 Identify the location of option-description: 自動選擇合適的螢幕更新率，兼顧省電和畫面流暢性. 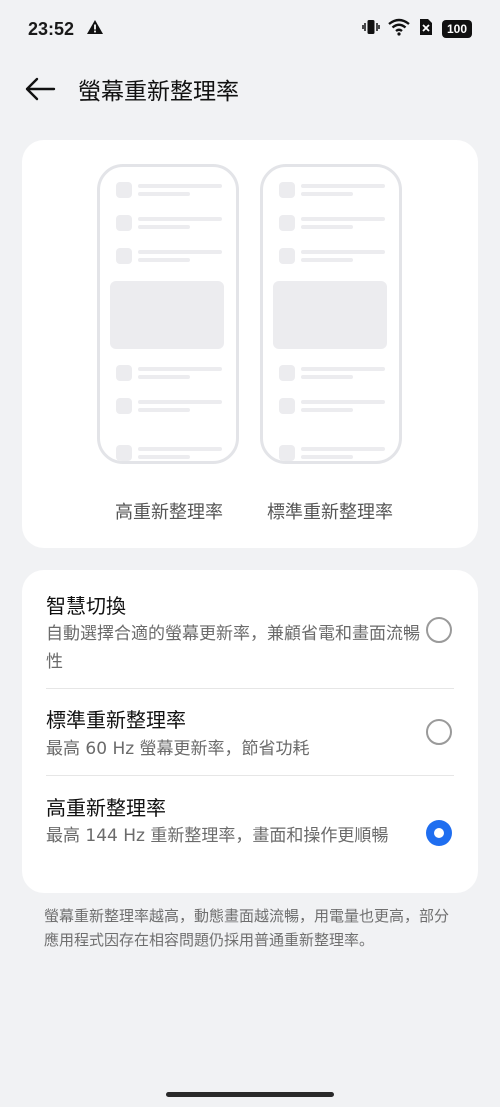
(233, 648).